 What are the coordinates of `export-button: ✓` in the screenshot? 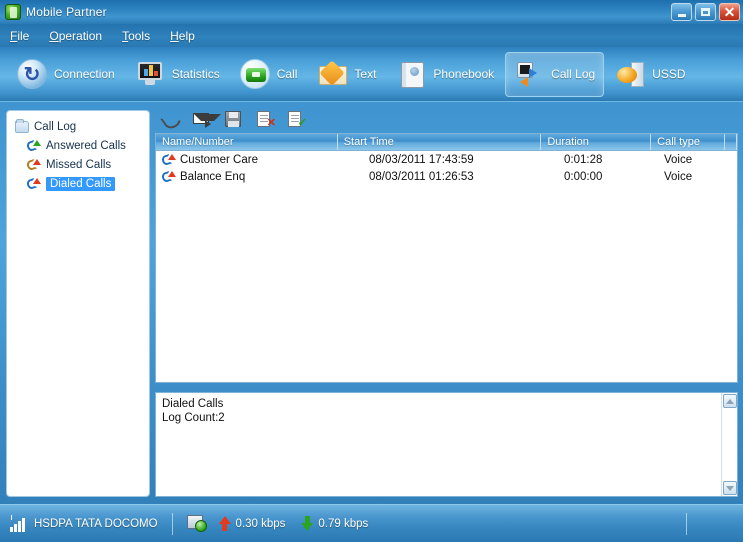 It's located at (296, 119).